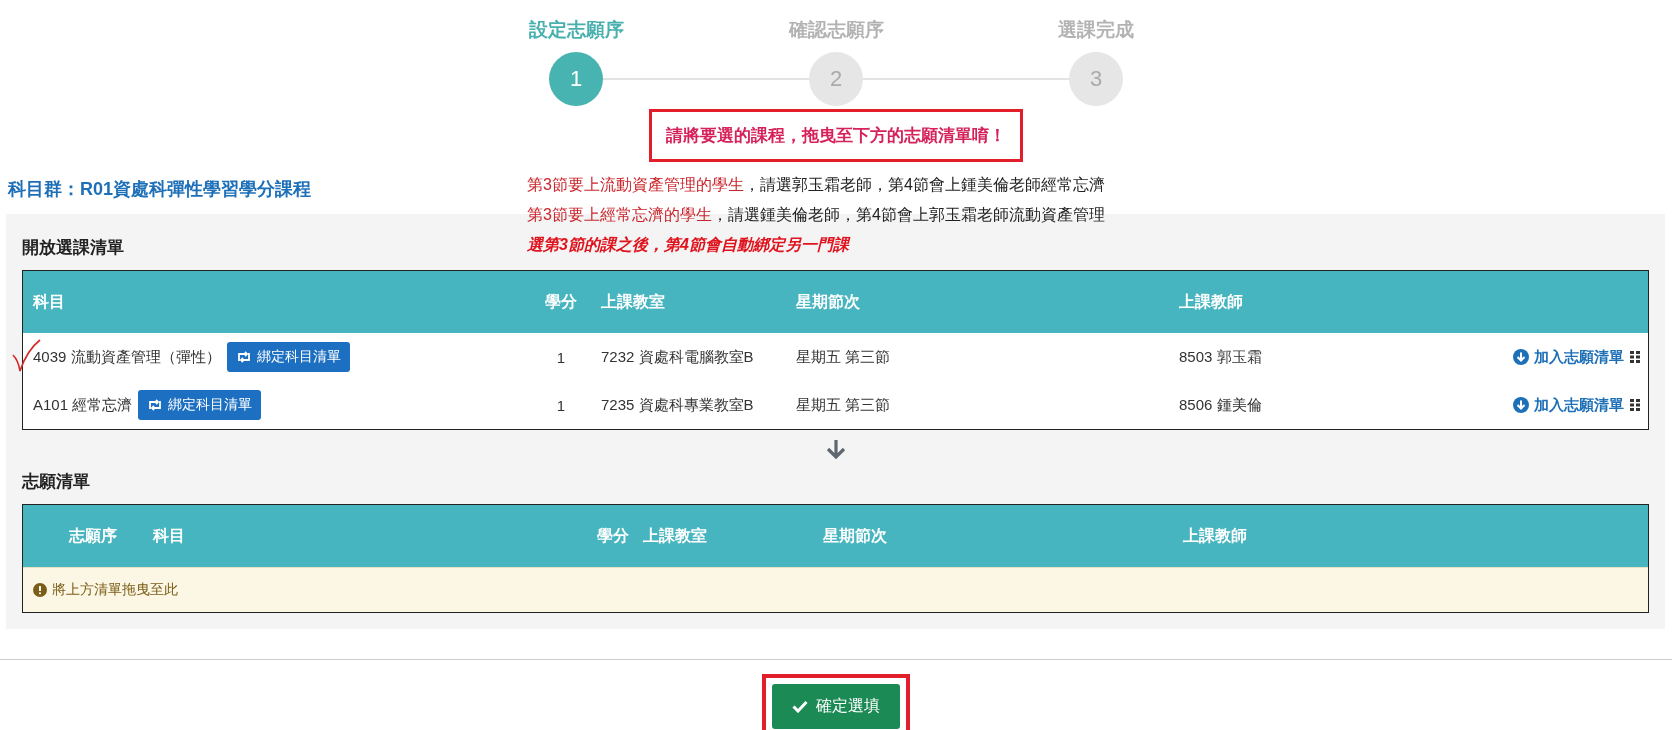  What do you see at coordinates (816, 185) in the screenshot?
I see `instruction-text: 第3節要上流動資產管理的學生，請選郭玉霜老師，第4節會上鍾美倫老師經常忘濟` at bounding box center [816, 185].